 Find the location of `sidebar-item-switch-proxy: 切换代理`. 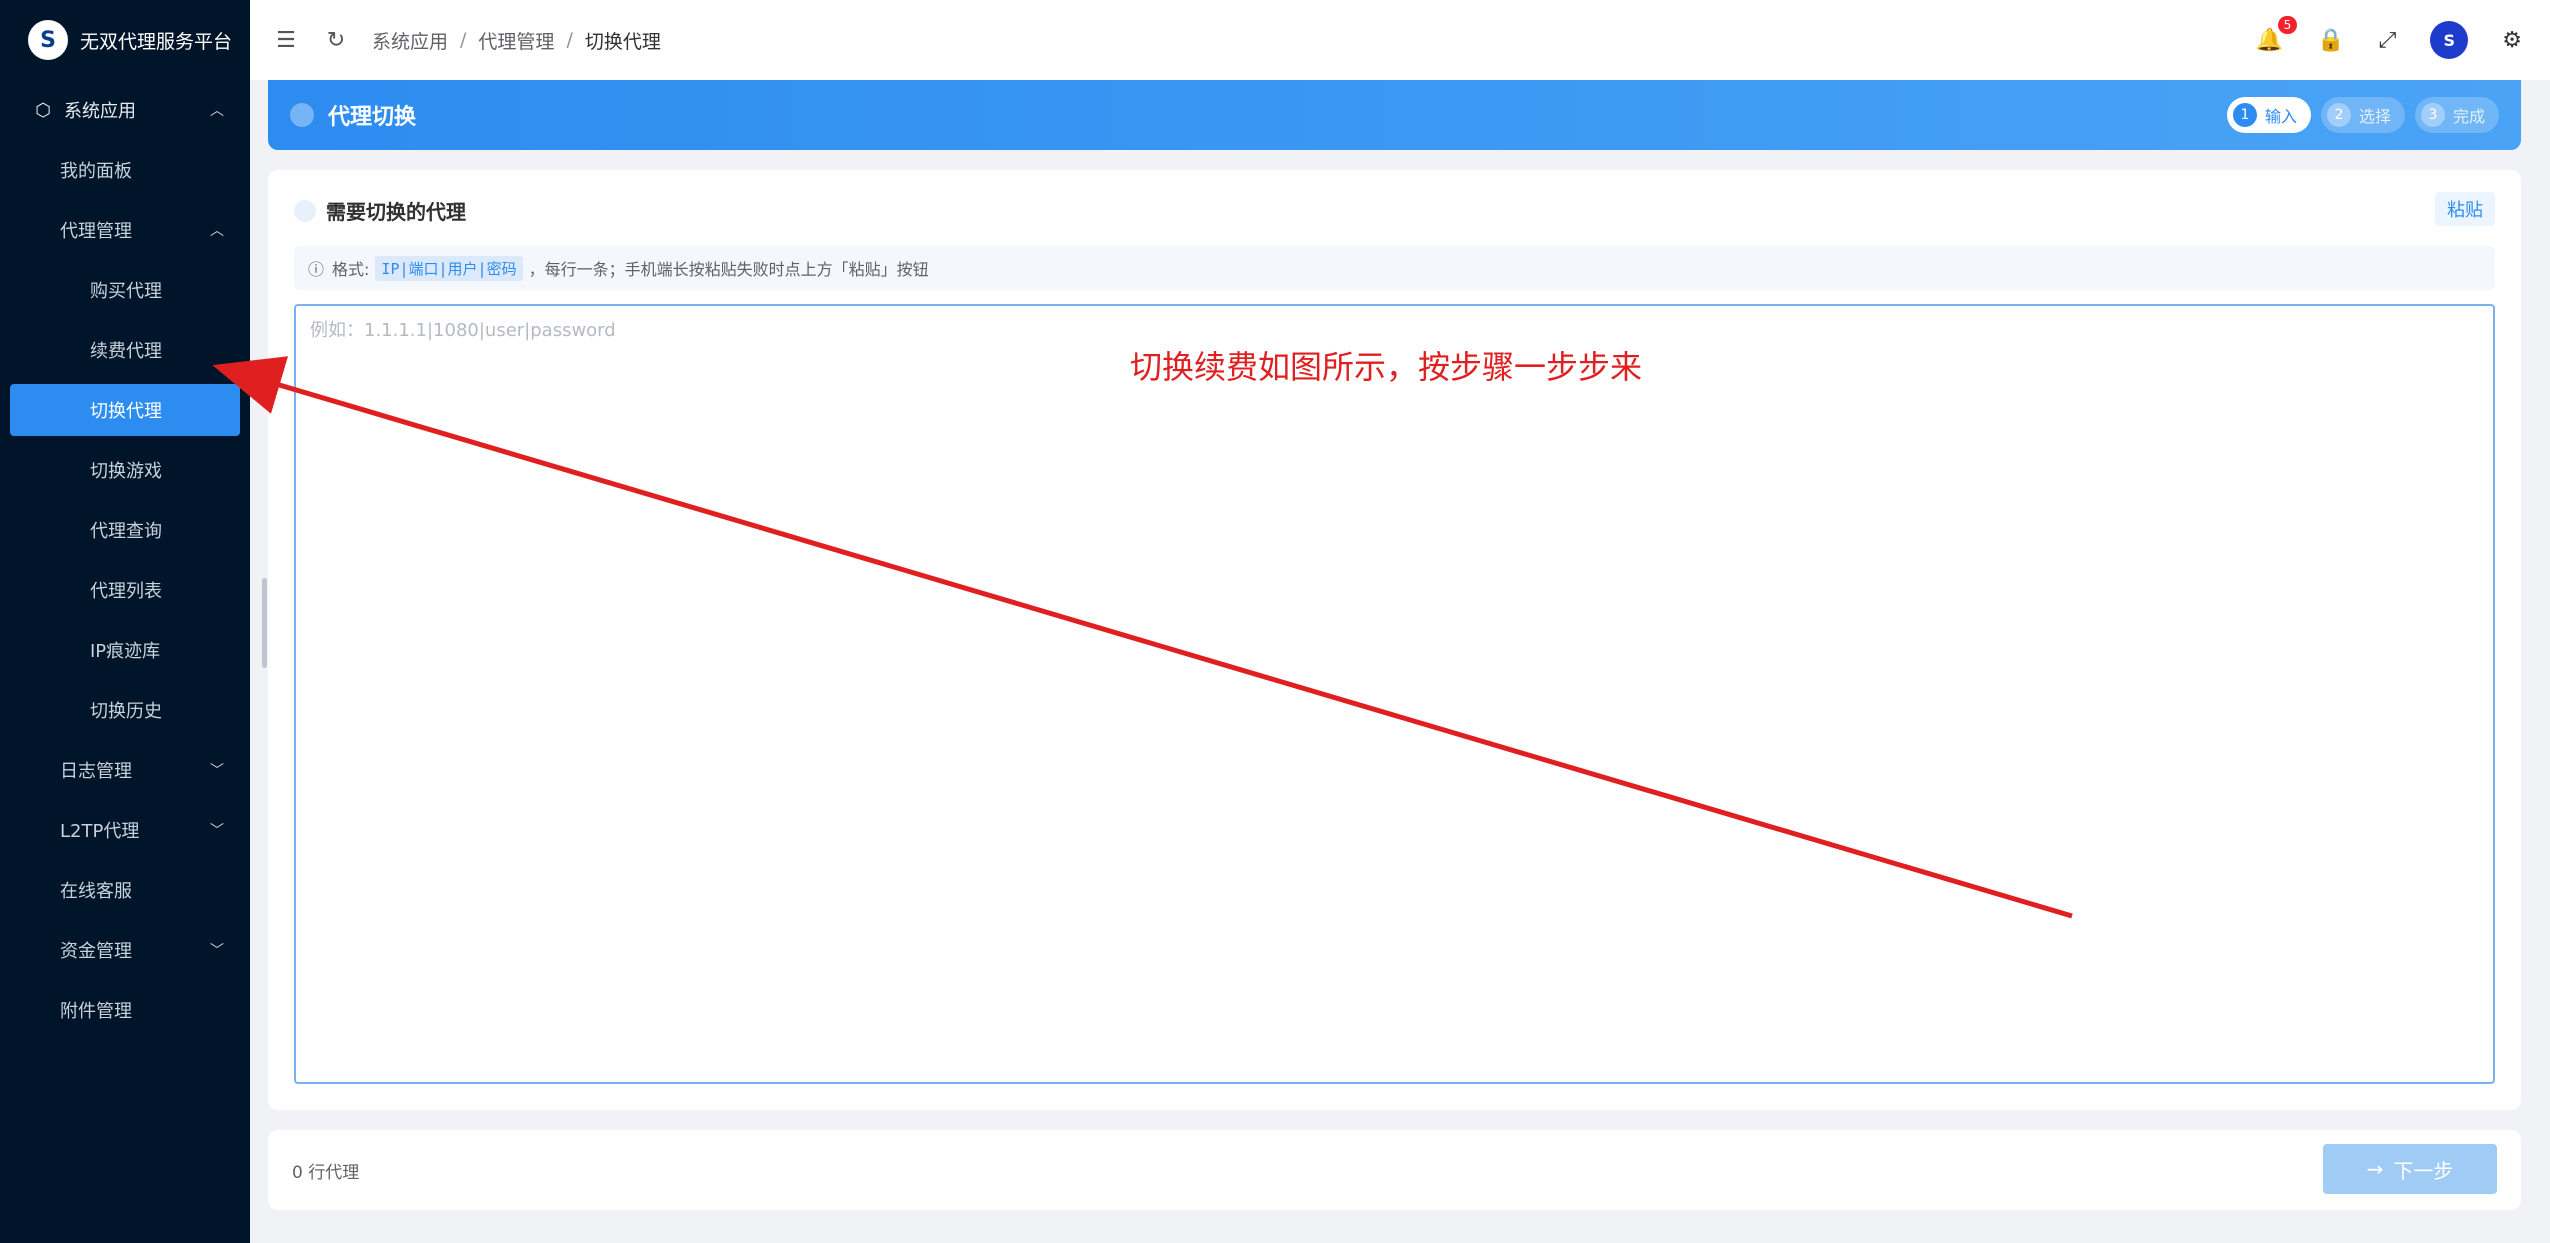

sidebar-item-switch-proxy: 切换代理 is located at coordinates (125, 410).